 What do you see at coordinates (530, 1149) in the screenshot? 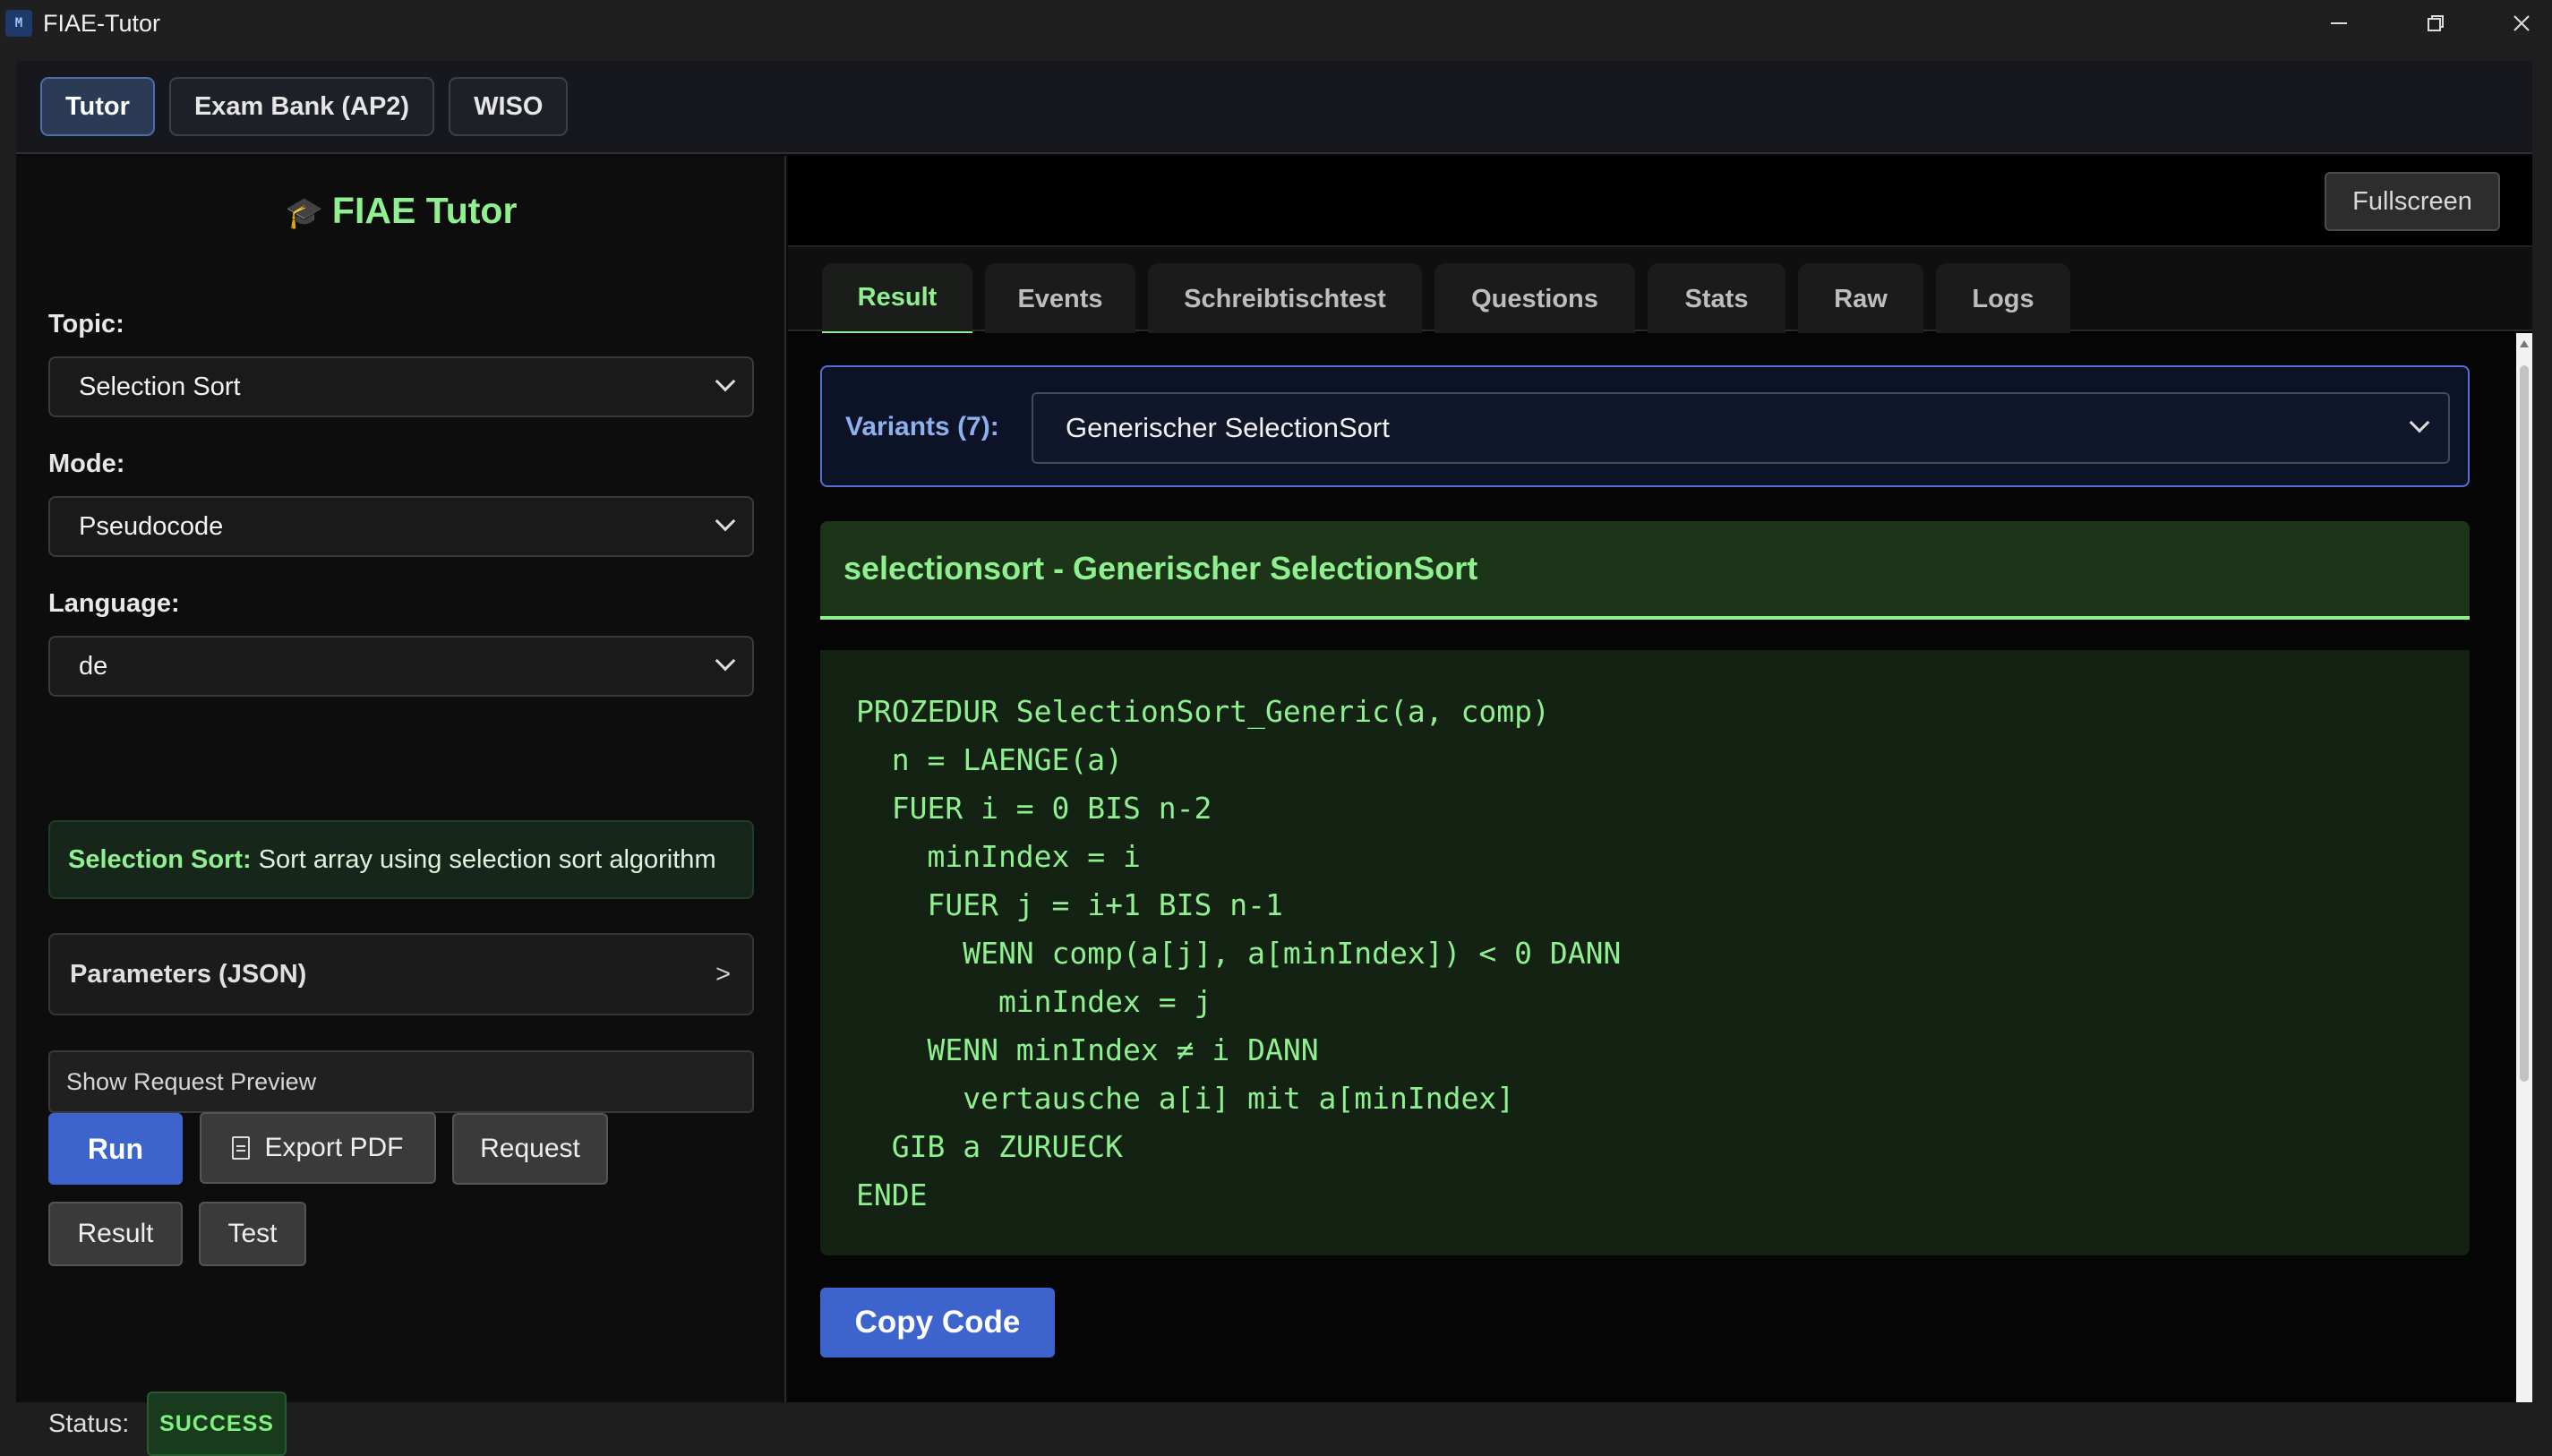
I see `request-button: Request` at bounding box center [530, 1149].